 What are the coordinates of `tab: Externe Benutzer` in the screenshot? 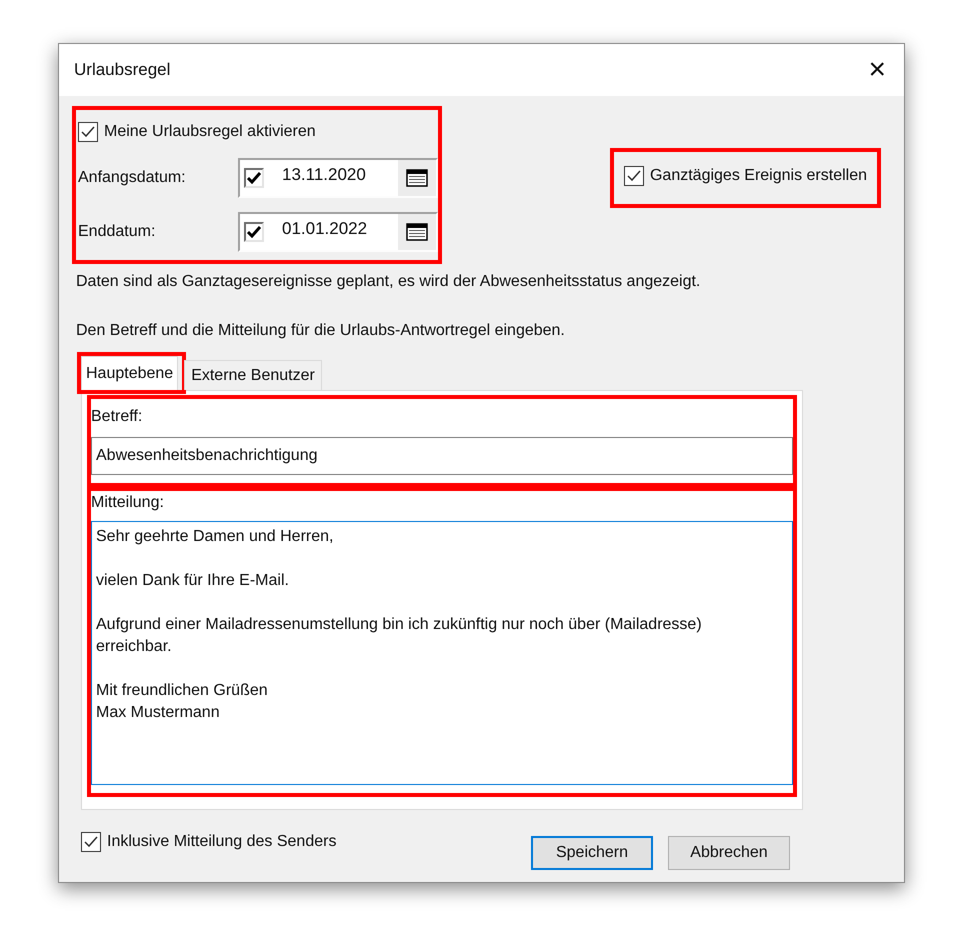 It's located at (253, 375).